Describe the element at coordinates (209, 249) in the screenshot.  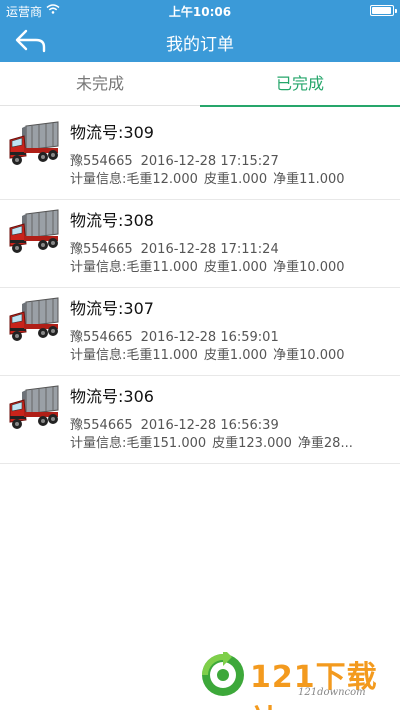
I see `order-datetime: 2016-12-28 17:11:24` at that location.